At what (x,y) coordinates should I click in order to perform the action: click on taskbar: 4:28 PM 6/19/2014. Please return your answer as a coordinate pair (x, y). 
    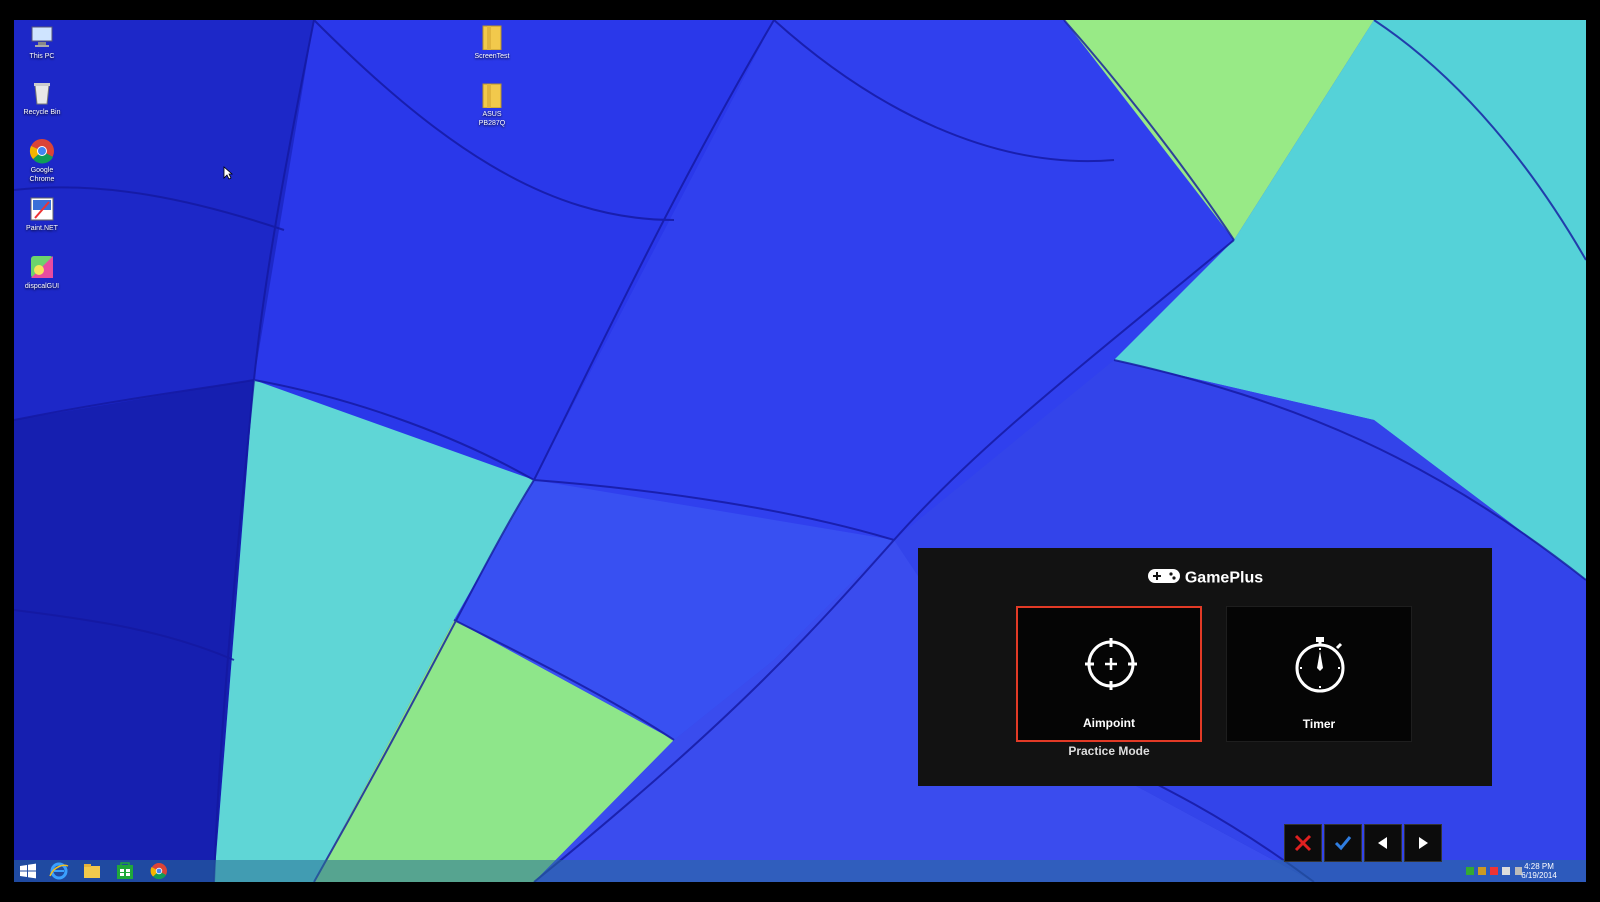
    Looking at the image, I should click on (800, 871).